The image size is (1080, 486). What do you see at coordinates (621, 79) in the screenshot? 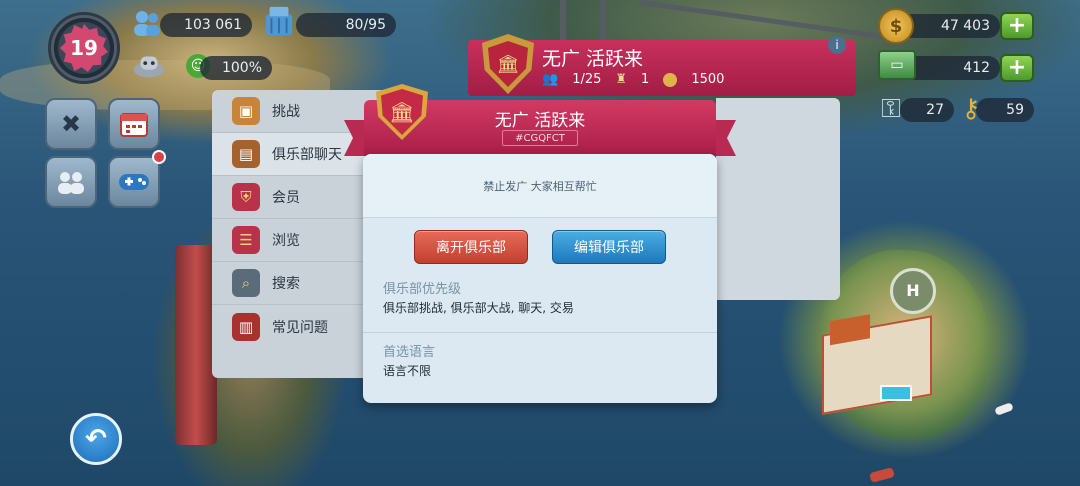
I see `trophy-icon: ♜` at bounding box center [621, 79].